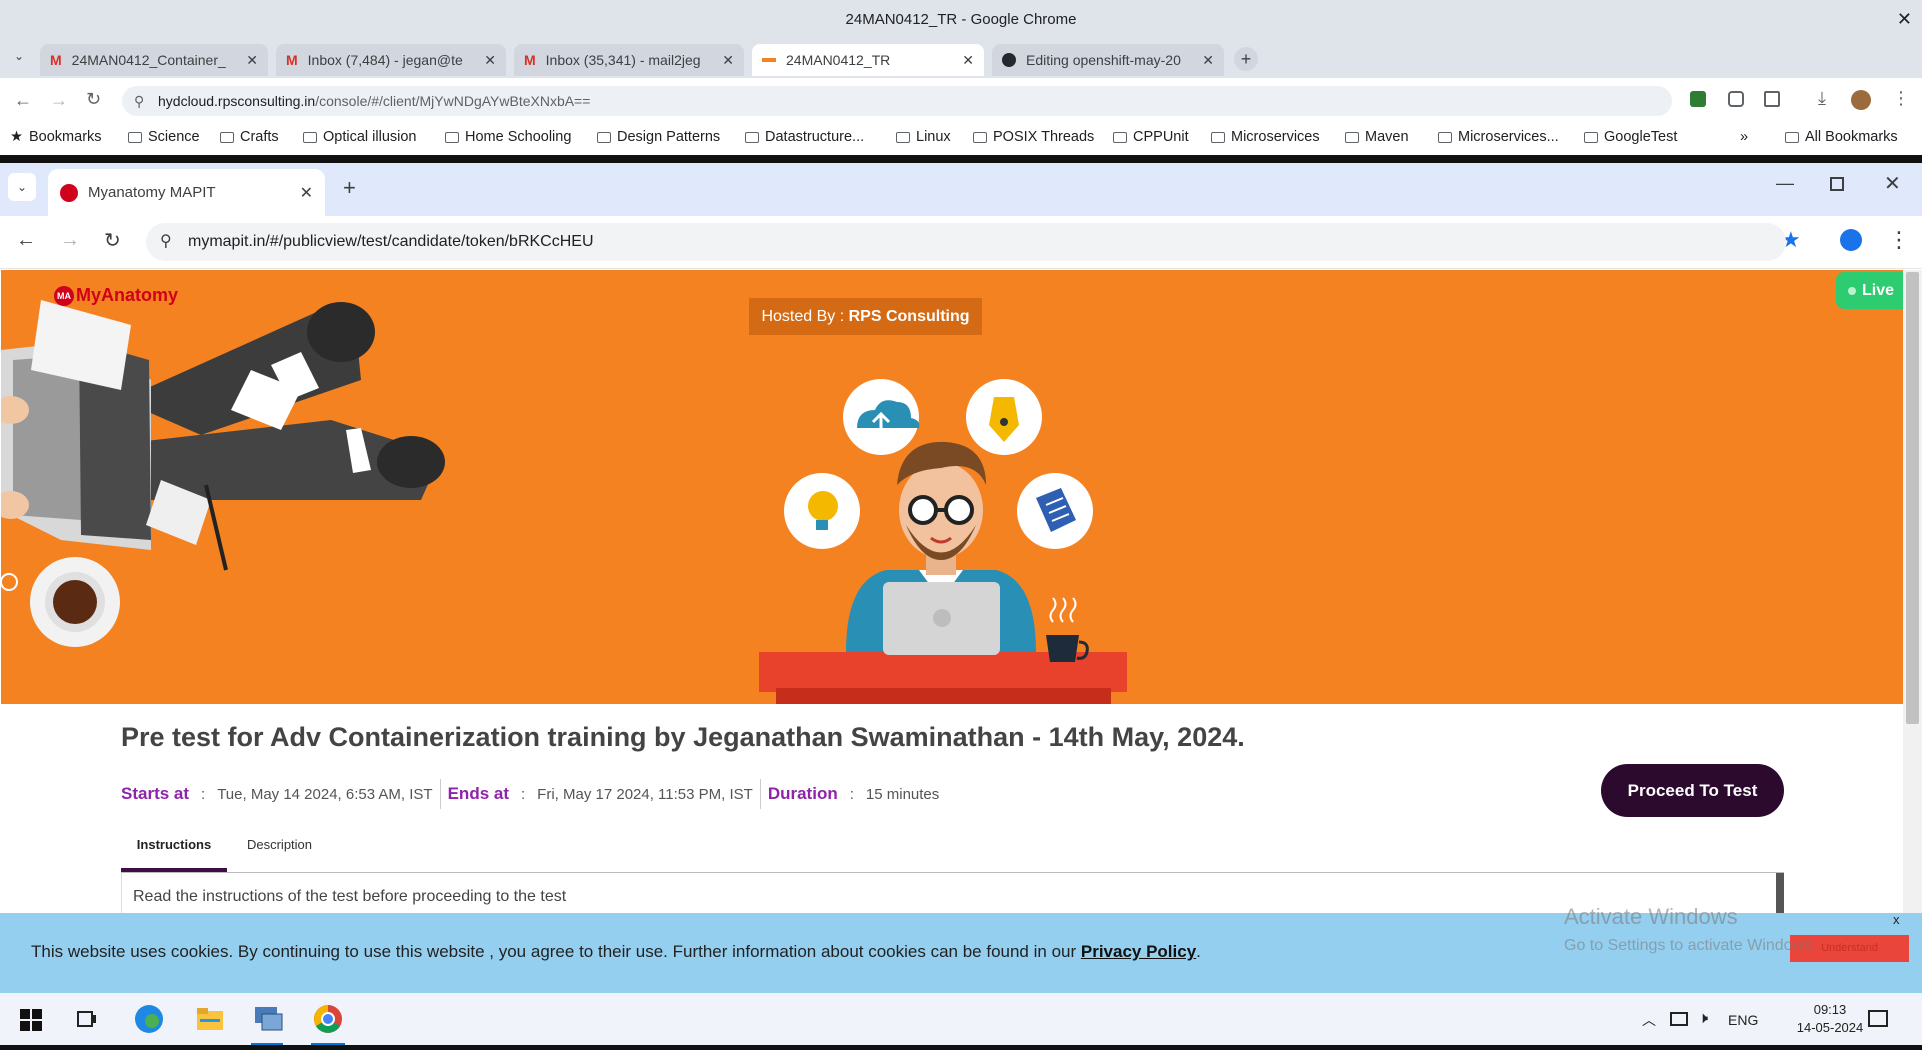 Image resolution: width=1922 pixels, height=1050 pixels. What do you see at coordinates (116, 295) in the screenshot?
I see `myanatomy-logo: MA MyAnatomy` at bounding box center [116, 295].